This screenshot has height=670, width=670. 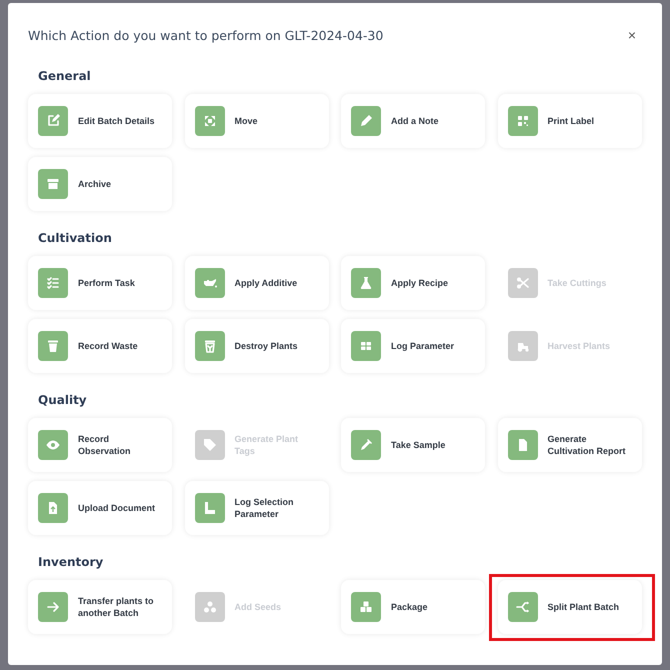 What do you see at coordinates (366, 445) in the screenshot?
I see `pipette-icon` at bounding box center [366, 445].